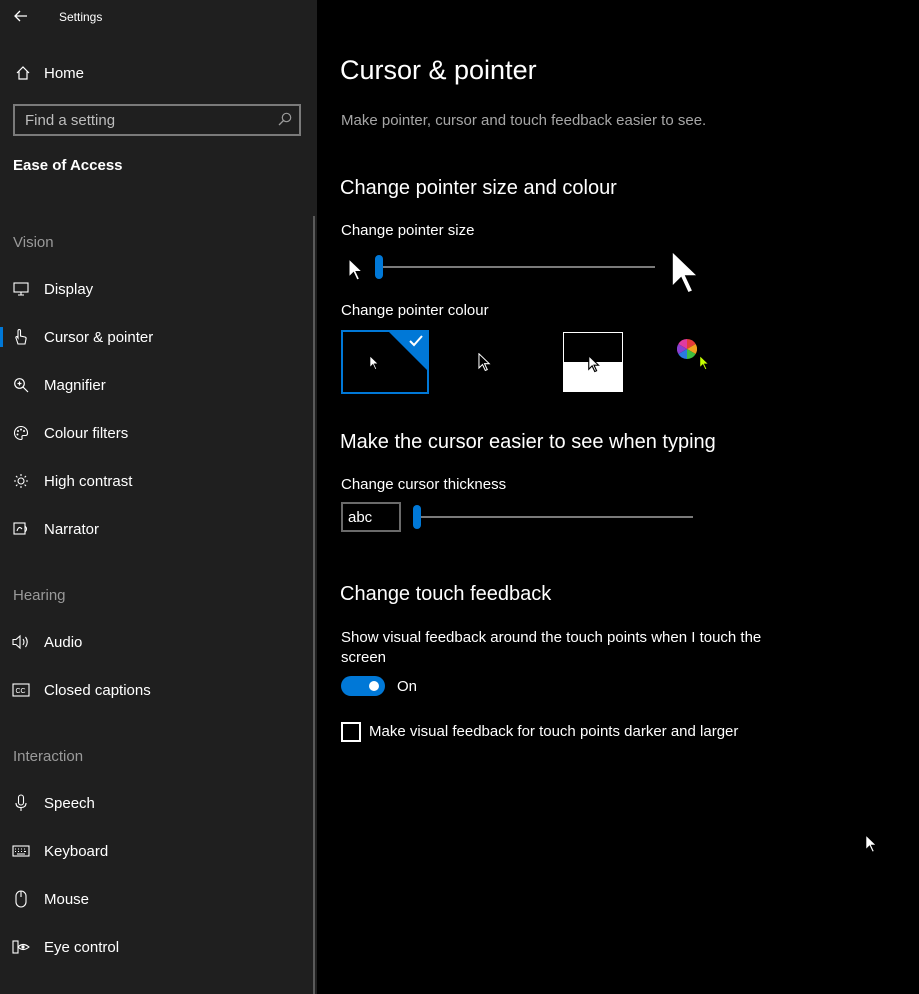 Image resolution: width=919 pixels, height=994 pixels. Describe the element at coordinates (21, 899) in the screenshot. I see `mouse-icon` at that location.